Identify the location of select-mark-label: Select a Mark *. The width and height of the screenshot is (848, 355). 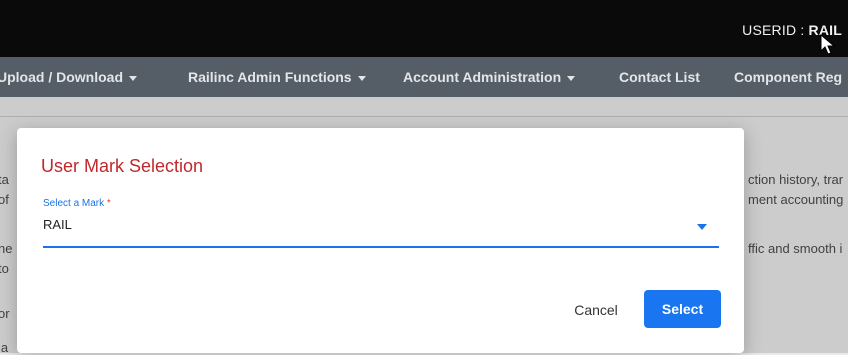
(77, 203).